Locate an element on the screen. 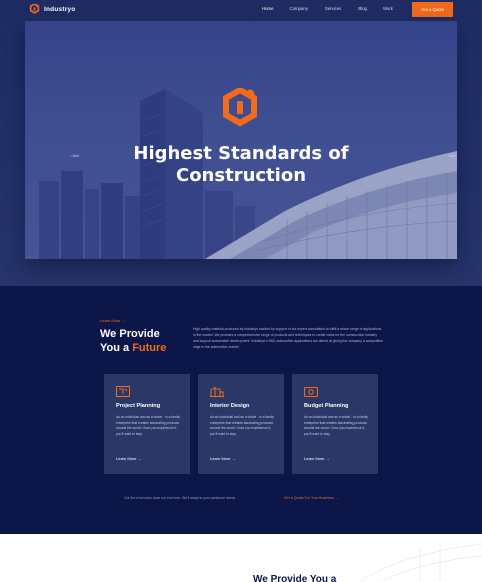  building-icon is located at coordinates (217, 391).